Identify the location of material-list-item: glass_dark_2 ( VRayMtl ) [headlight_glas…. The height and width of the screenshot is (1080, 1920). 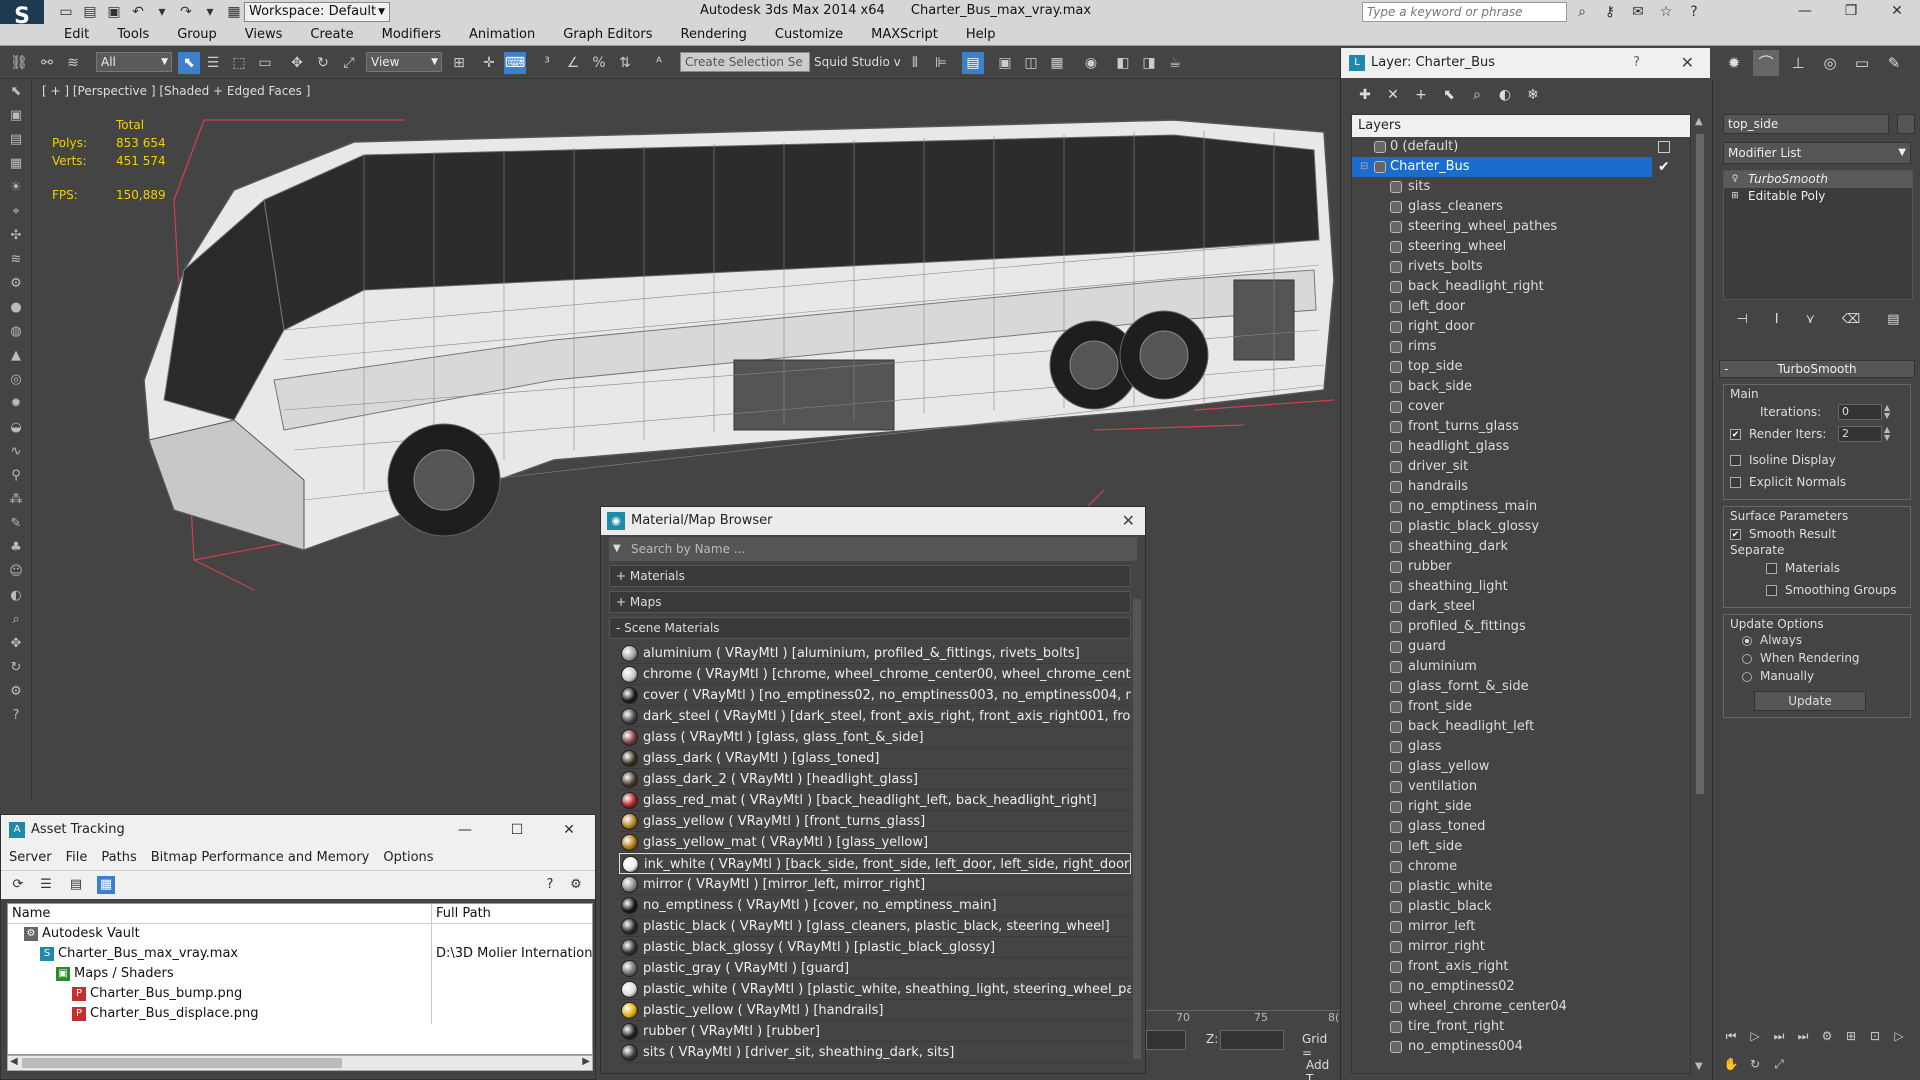
(875, 779).